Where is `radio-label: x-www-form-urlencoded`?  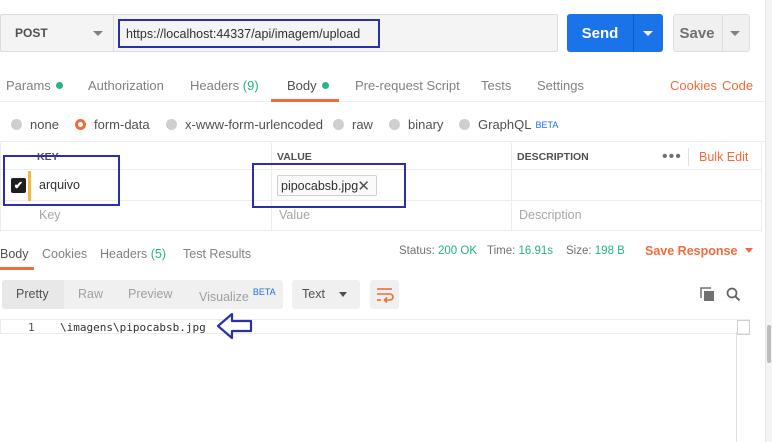
radio-label: x-www-form-urlencoded is located at coordinates (254, 124).